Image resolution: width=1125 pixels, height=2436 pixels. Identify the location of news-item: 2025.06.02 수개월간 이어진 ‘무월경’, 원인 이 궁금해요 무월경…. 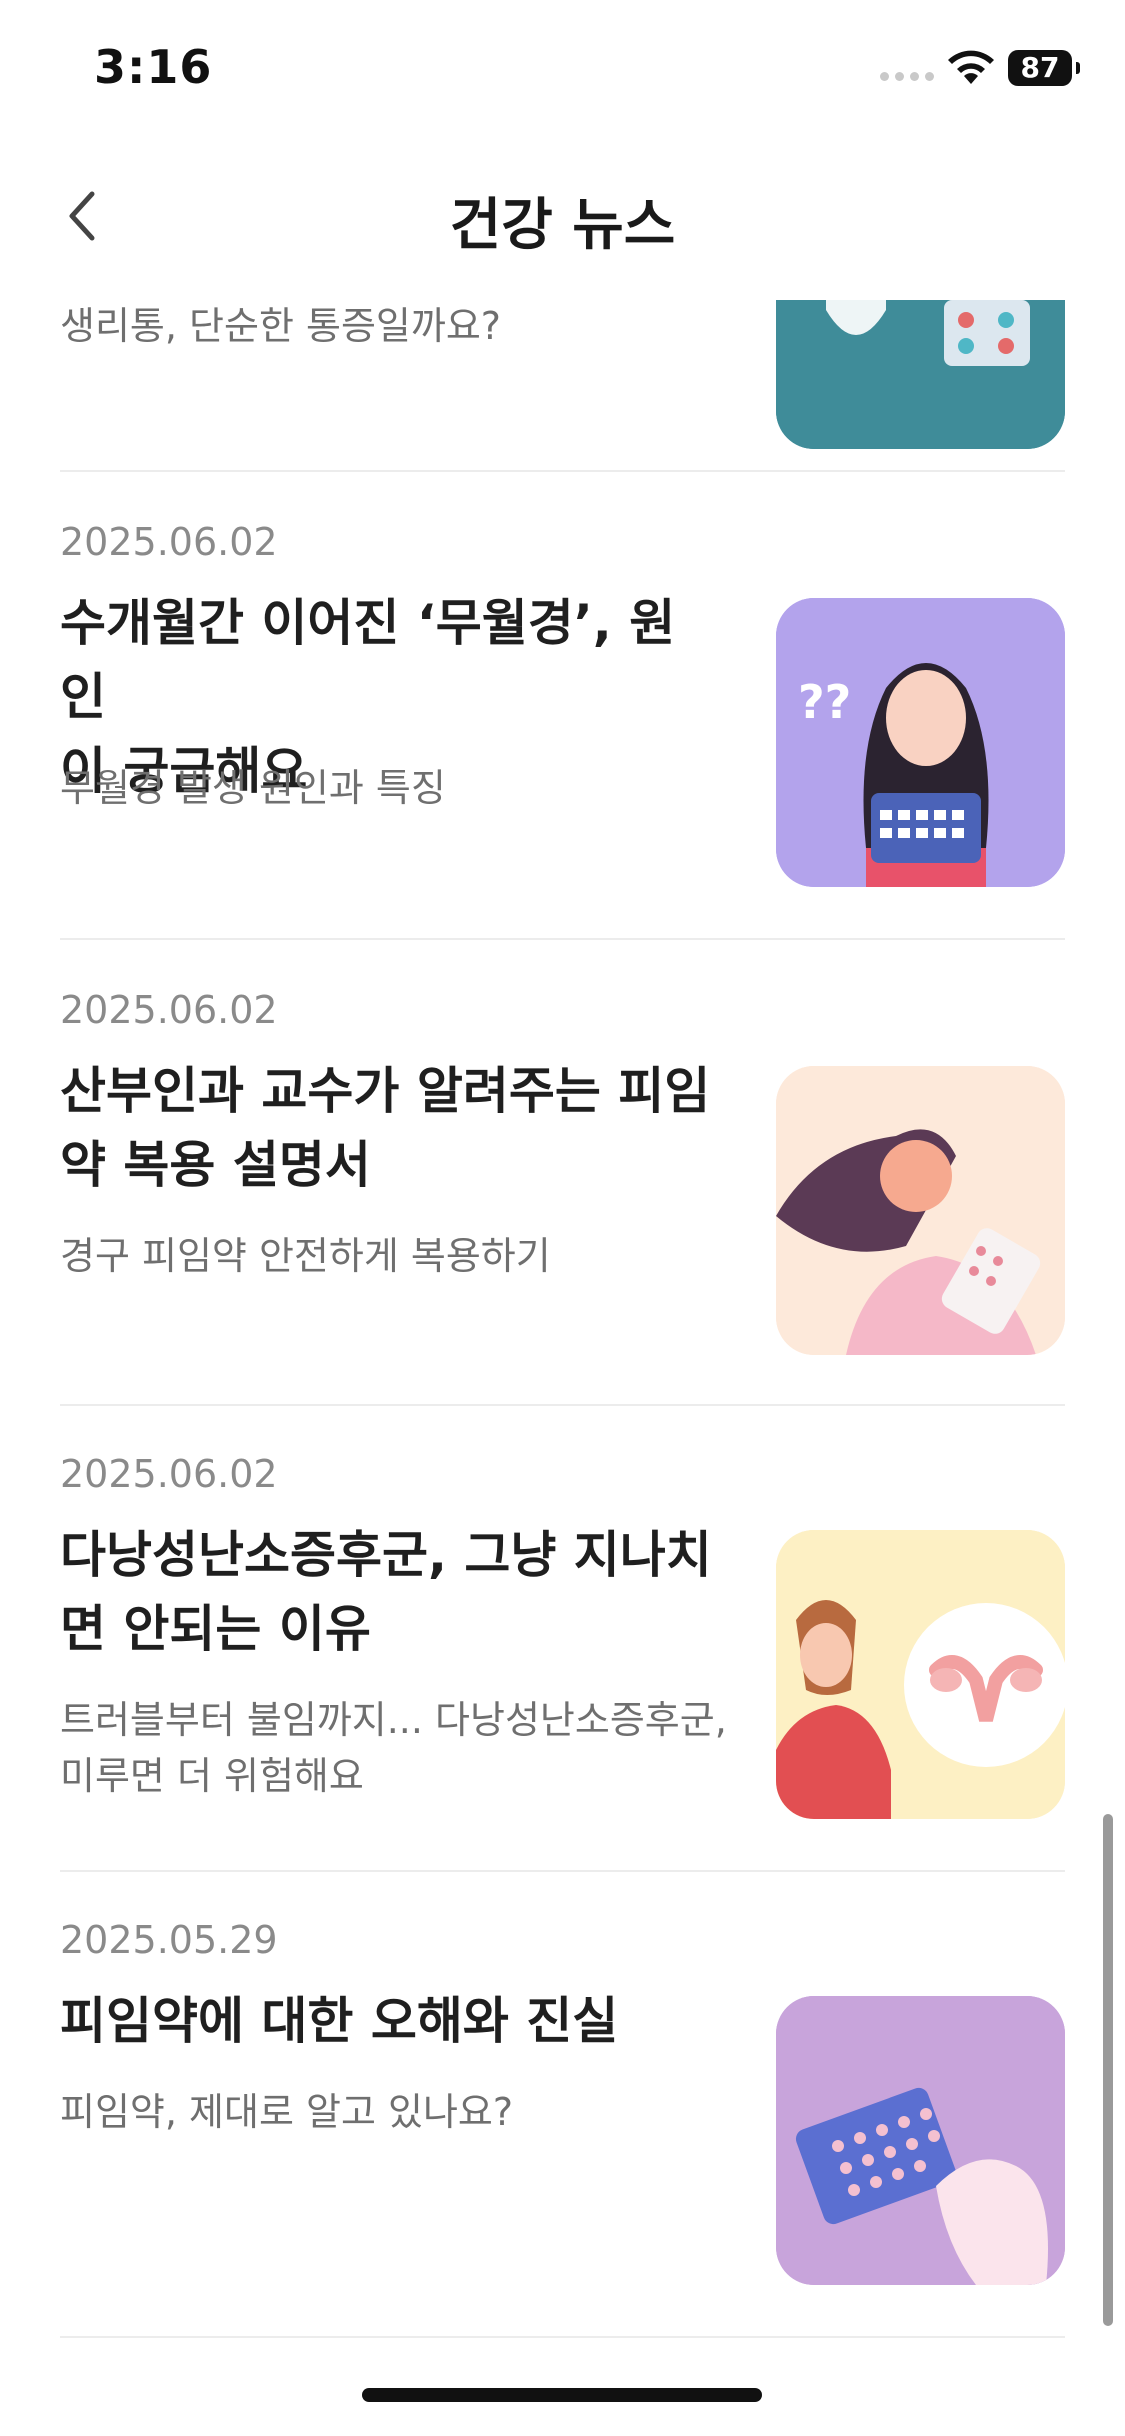
(562, 720).